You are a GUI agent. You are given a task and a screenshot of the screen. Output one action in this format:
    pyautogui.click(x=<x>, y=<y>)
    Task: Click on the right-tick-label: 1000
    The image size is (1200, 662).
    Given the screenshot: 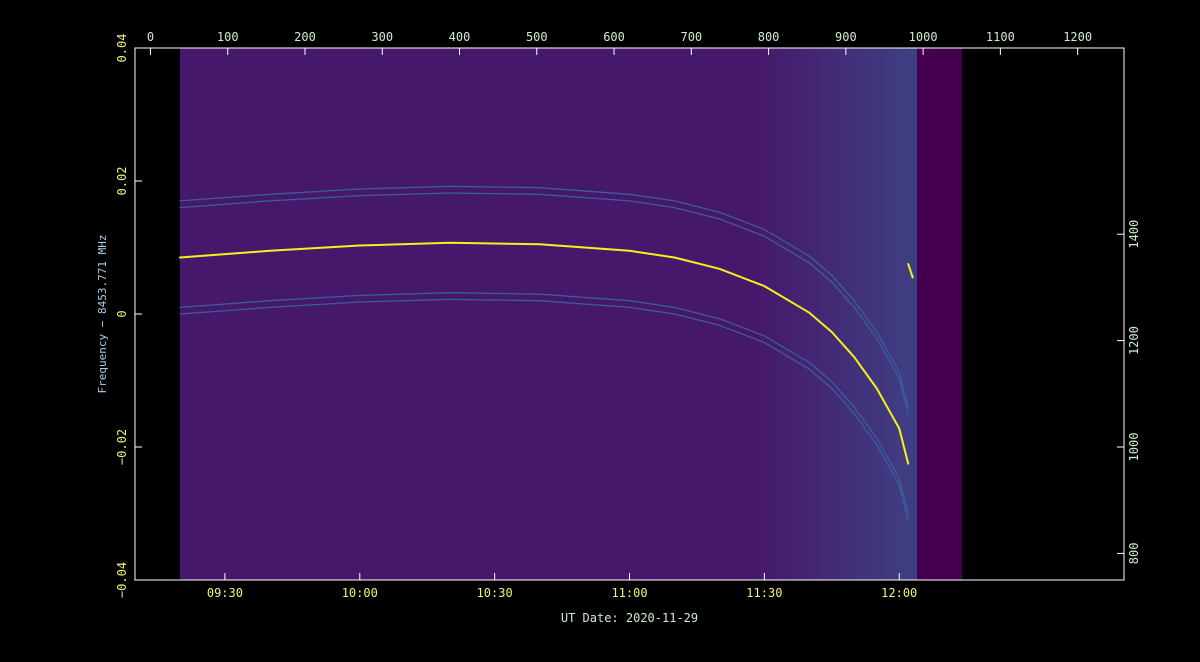 What is the action you would take?
    pyautogui.click(x=1134, y=447)
    